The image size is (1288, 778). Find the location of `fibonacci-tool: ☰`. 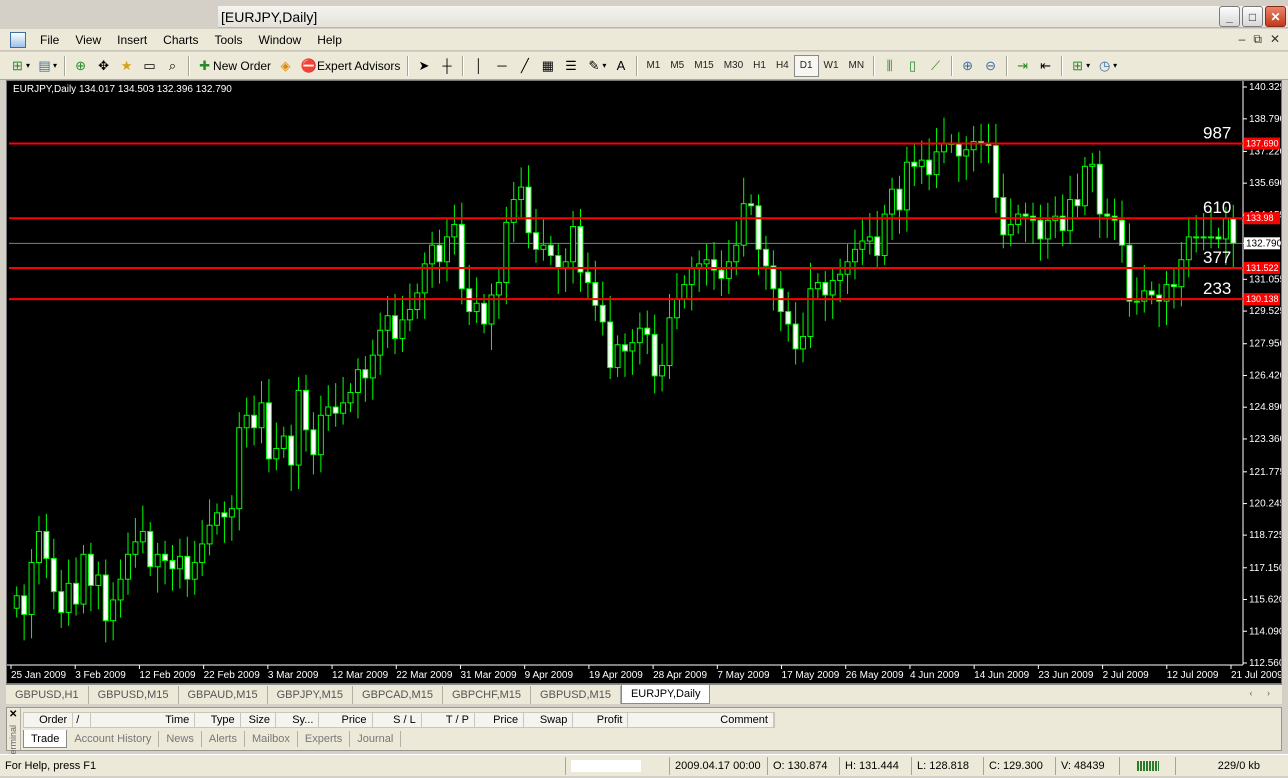

fibonacci-tool: ☰ is located at coordinates (570, 66).